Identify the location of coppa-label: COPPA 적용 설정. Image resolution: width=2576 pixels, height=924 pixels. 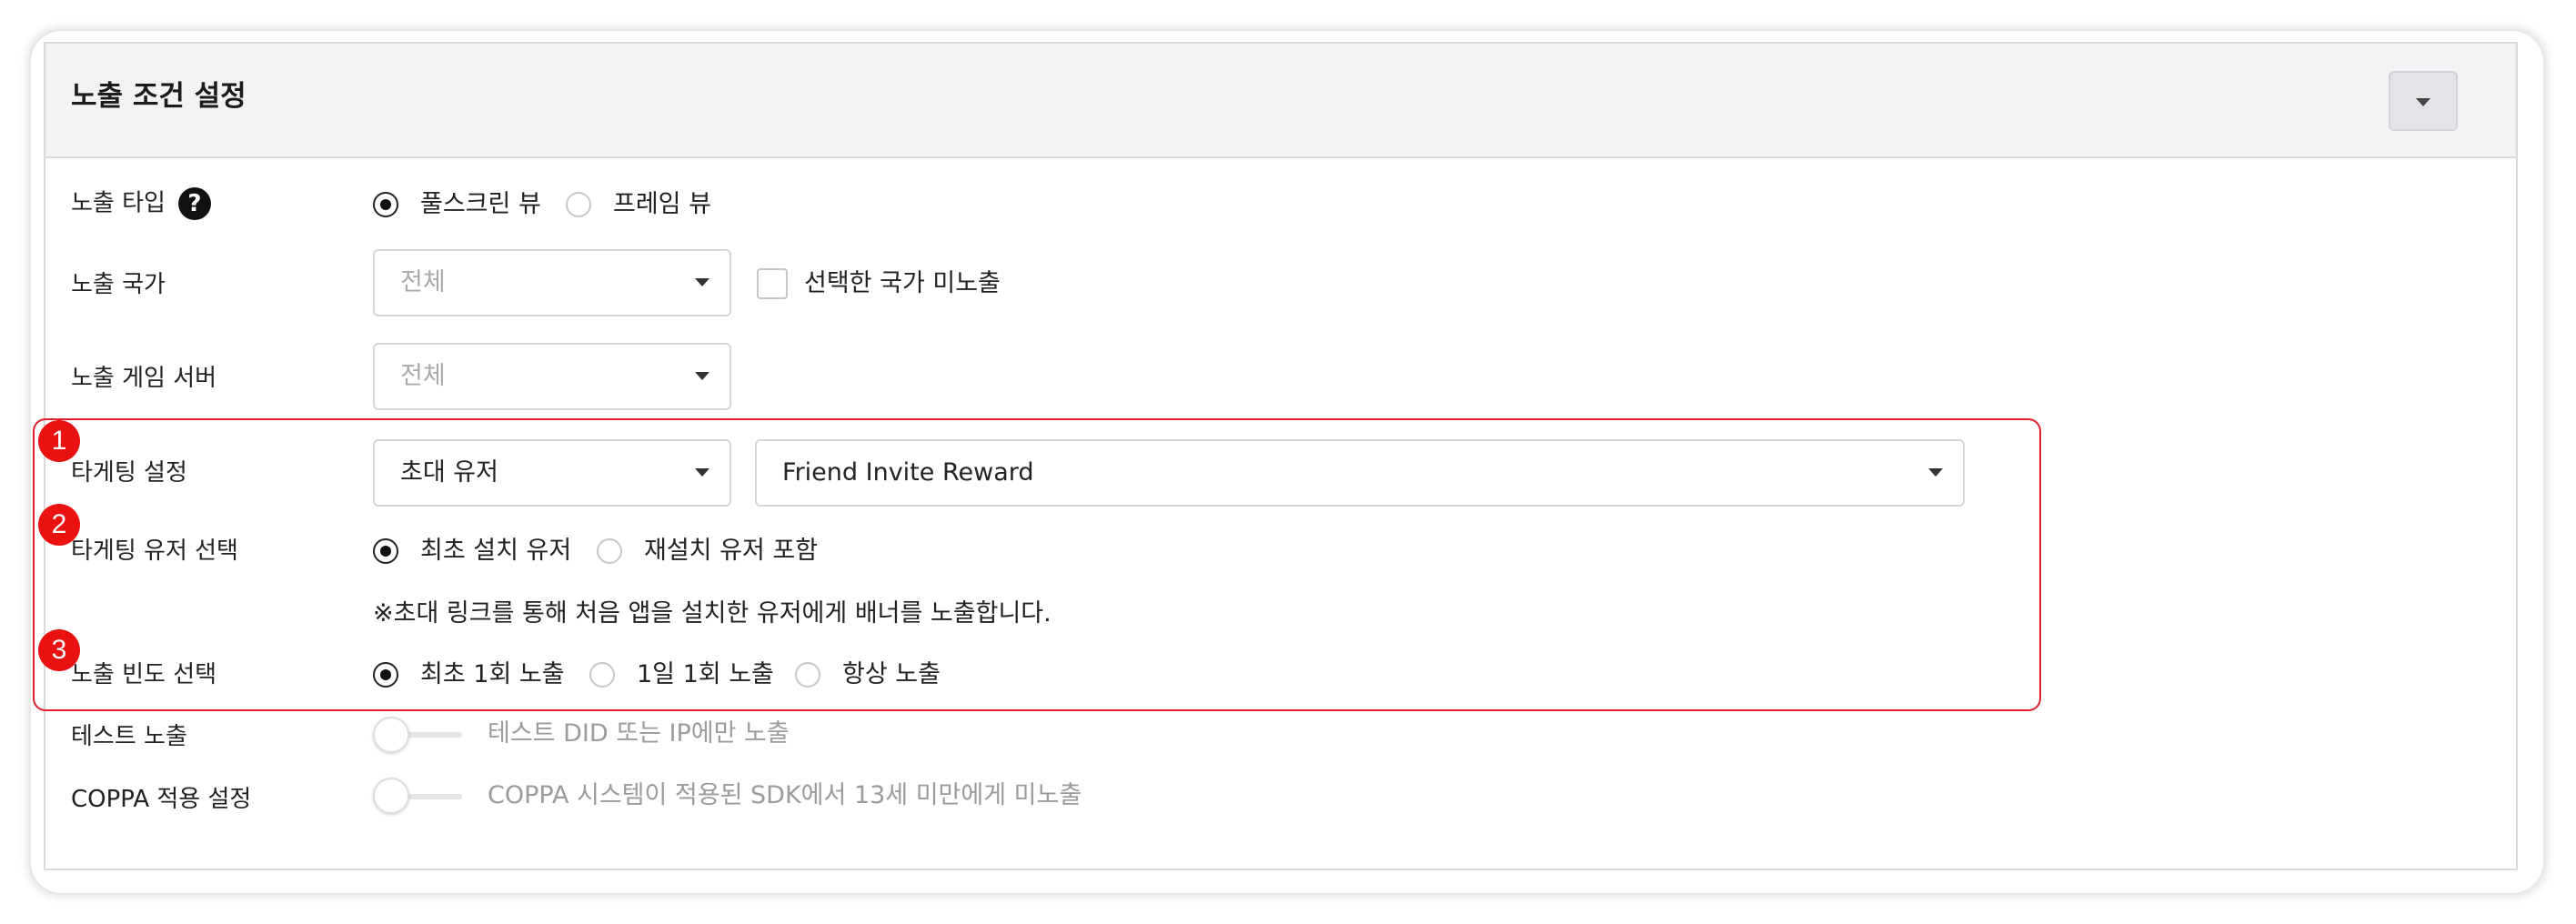
(161, 800).